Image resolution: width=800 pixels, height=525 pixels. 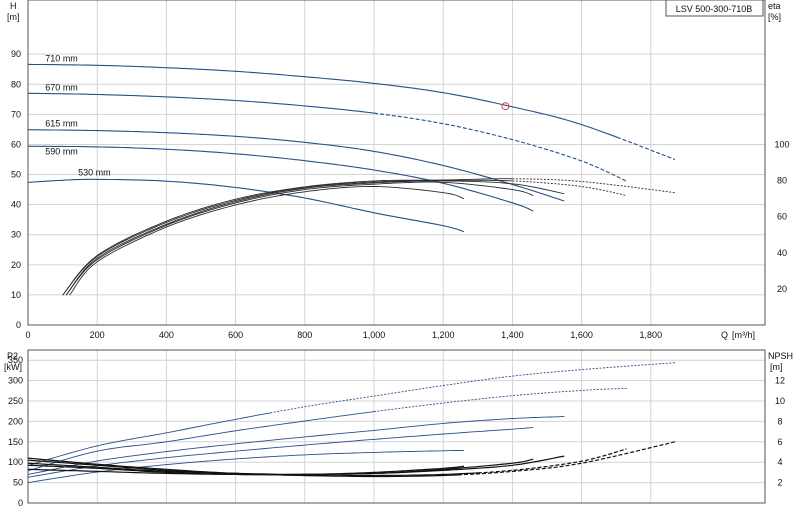 What do you see at coordinates (16, 295) in the screenshot?
I see `y-tick-label: 10` at bounding box center [16, 295].